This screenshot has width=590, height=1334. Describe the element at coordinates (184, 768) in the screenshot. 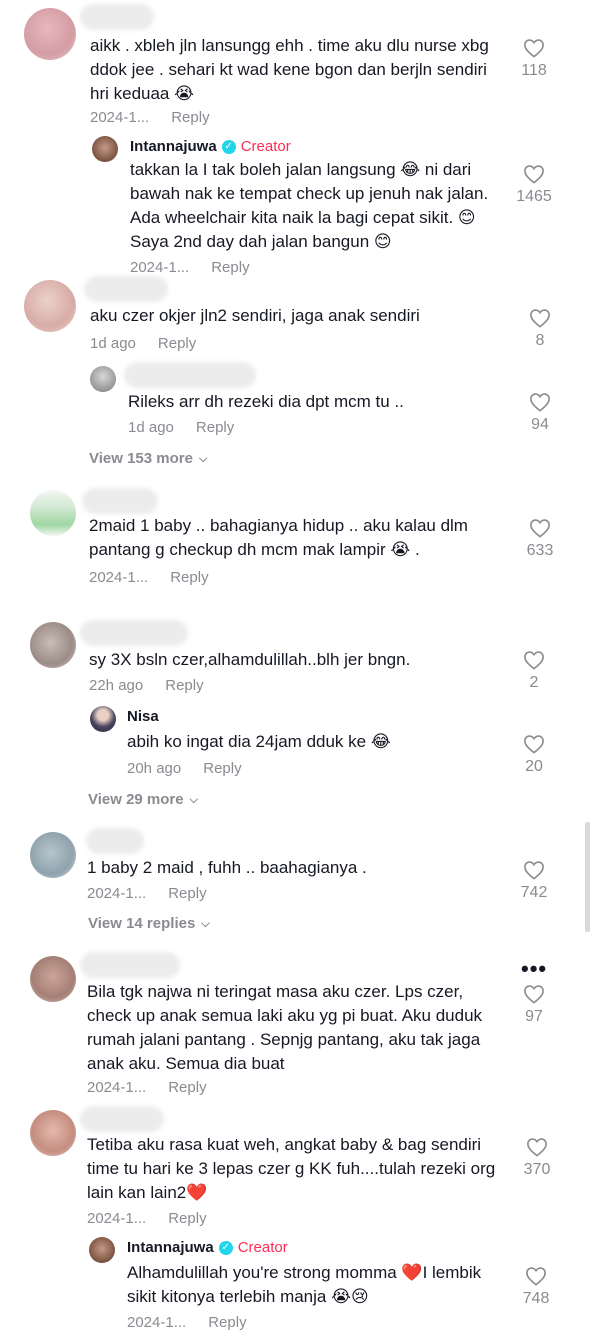

I see `comment-meta: 20h ago Reply` at that location.